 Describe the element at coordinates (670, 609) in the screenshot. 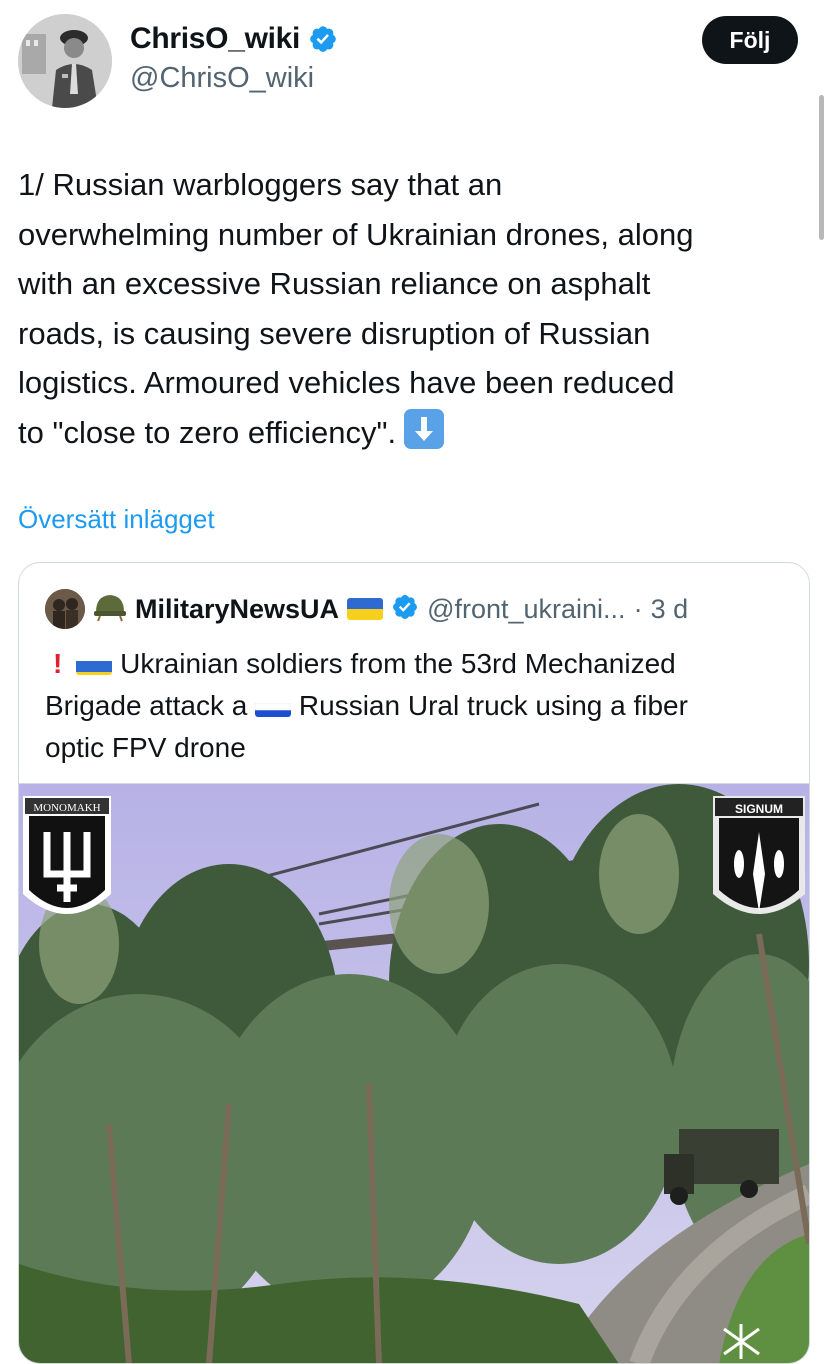

I see `quoted-tweet-time: 3 d` at that location.